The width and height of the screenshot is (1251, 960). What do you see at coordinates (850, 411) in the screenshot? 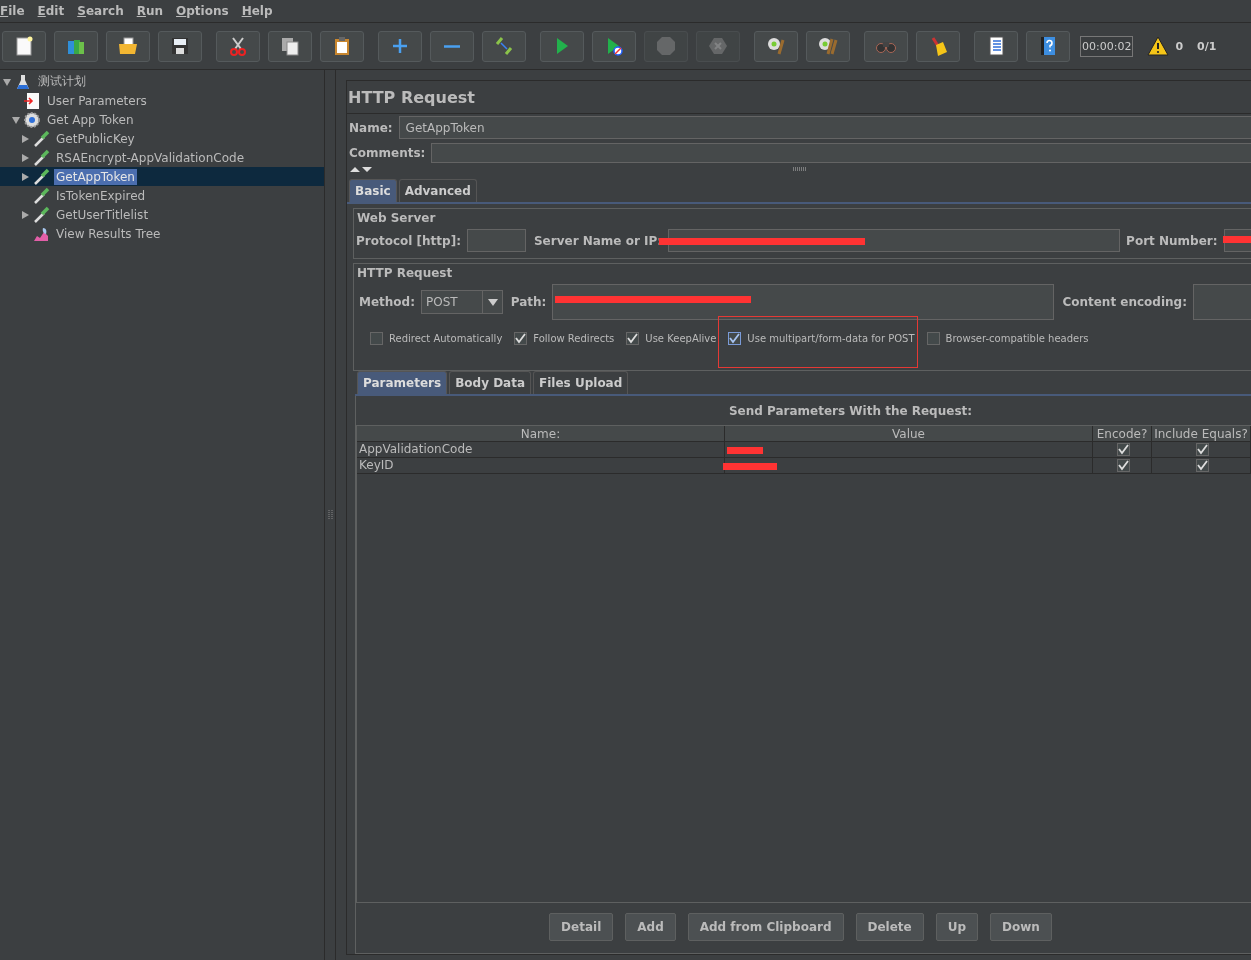
I see `table-title: Send Parameters With the Request:` at bounding box center [850, 411].